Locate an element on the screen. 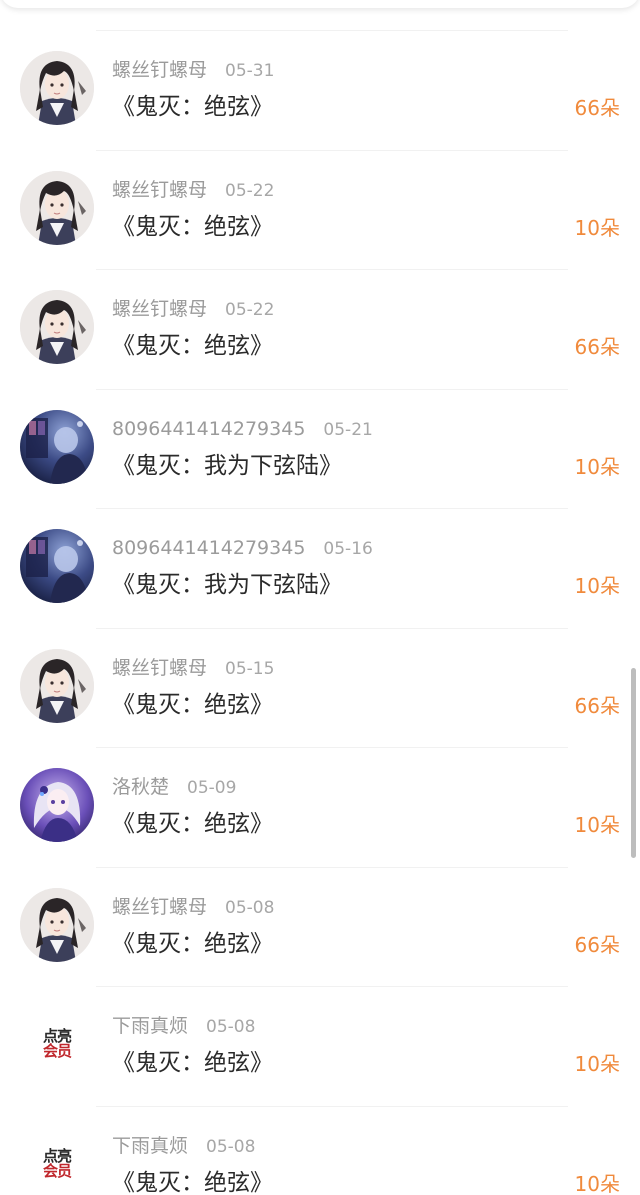  donation-row-7: 洛秋楚 05-09 《鬼灭：绝弦》 10朵 is located at coordinates (320, 807).